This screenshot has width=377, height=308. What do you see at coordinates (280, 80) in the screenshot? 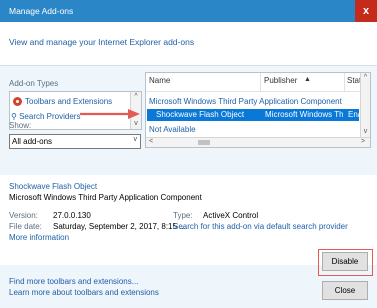
I see `column-publisher: Publisher` at bounding box center [280, 80].